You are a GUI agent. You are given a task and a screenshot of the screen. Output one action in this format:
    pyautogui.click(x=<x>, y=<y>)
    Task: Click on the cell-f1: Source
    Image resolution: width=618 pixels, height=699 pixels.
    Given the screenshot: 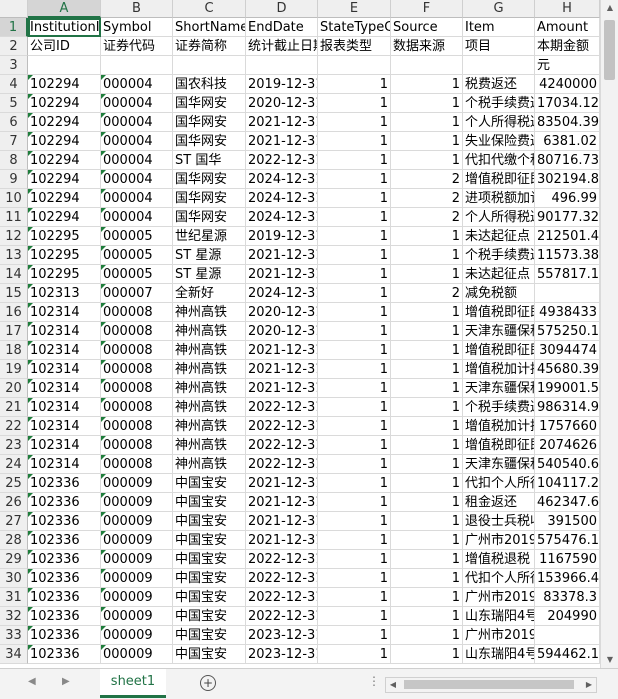 What is the action you would take?
    pyautogui.click(x=427, y=27)
    